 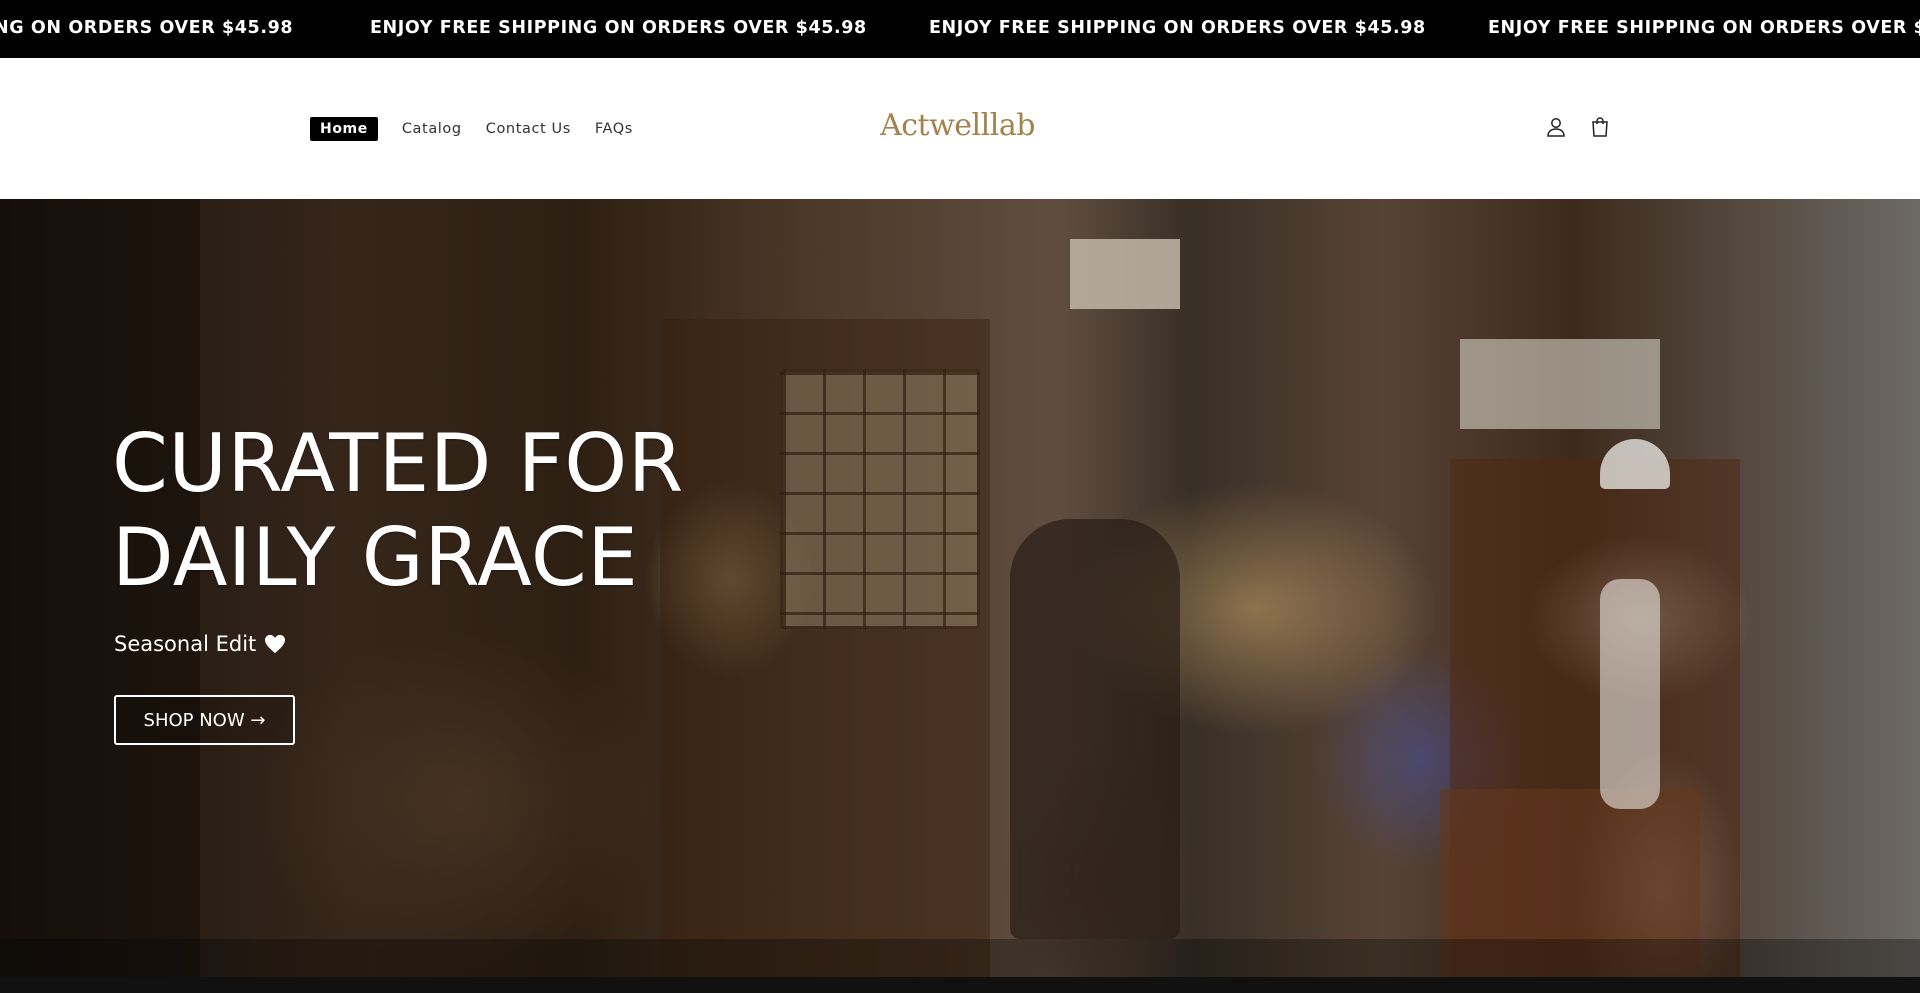 What do you see at coordinates (185, 644) in the screenshot?
I see `hero-subtitle-text: Seasonal Edit` at bounding box center [185, 644].